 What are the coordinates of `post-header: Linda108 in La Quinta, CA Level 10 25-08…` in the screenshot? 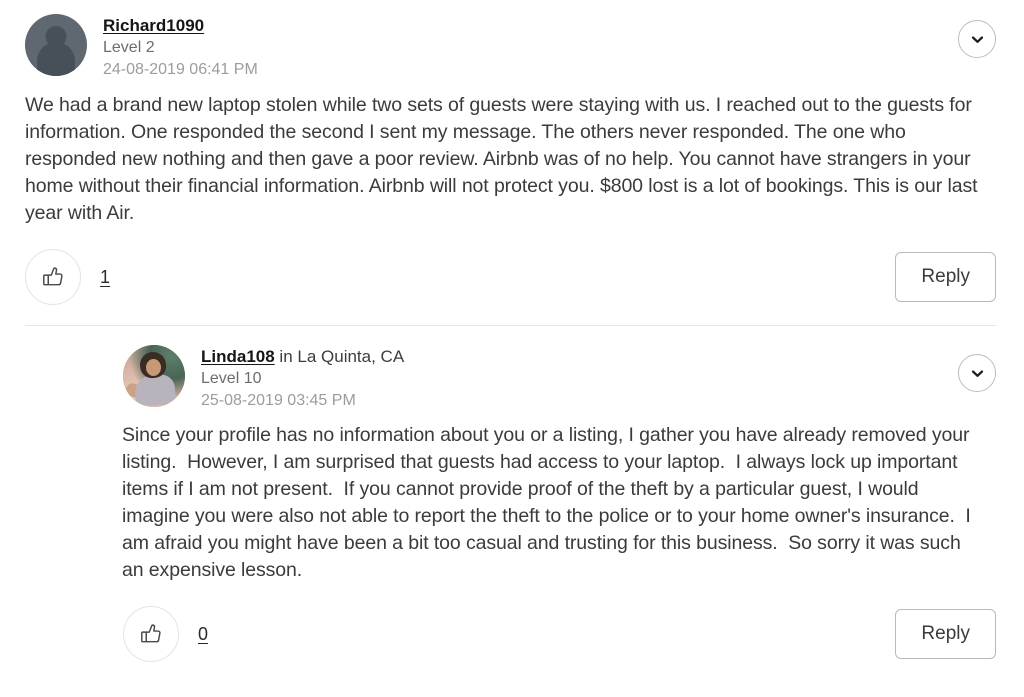 It's located at (559, 378).